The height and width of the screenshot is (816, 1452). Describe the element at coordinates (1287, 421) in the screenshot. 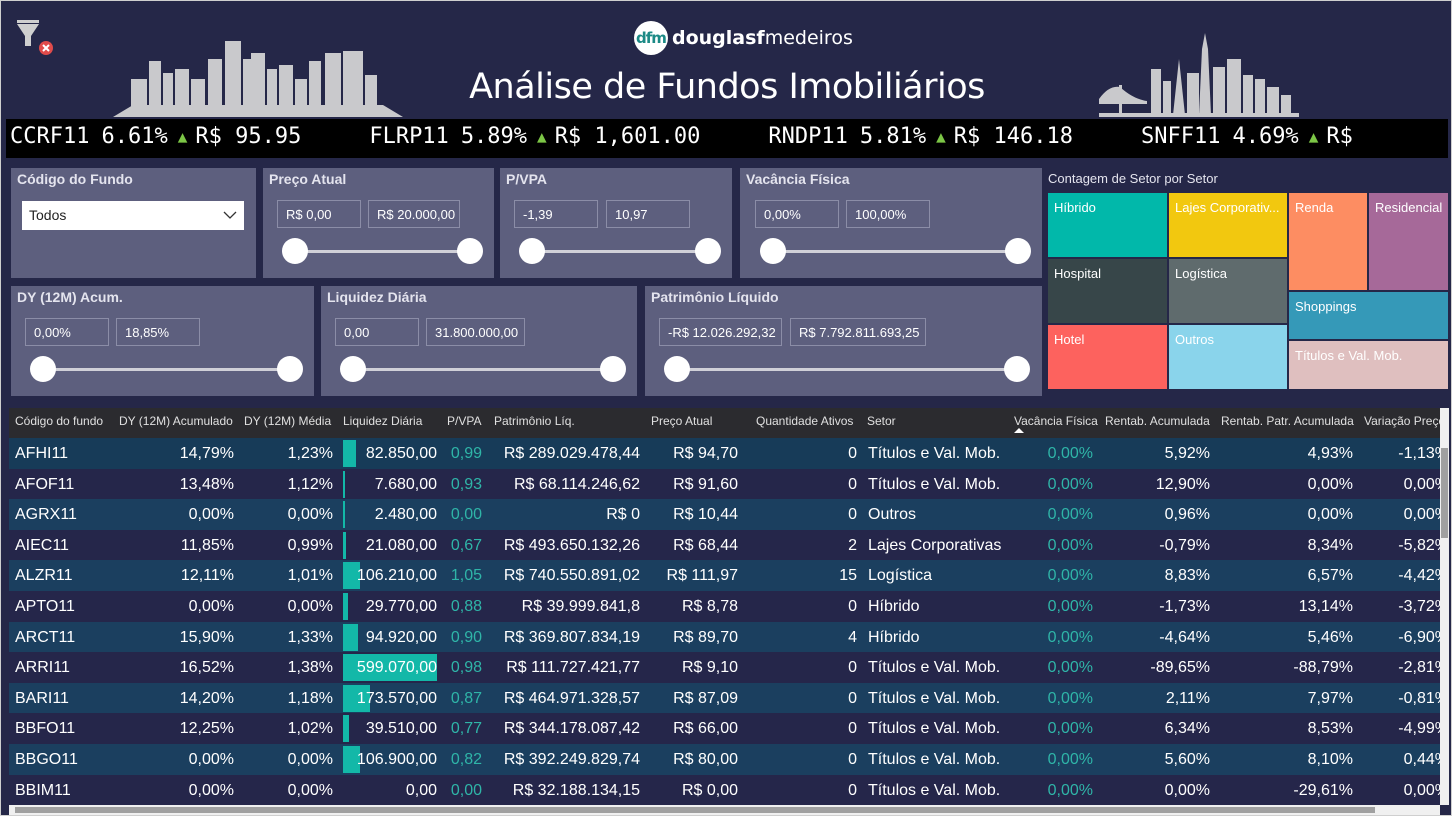

I see `column-header: Rentab. Patr. Acumulada` at that location.